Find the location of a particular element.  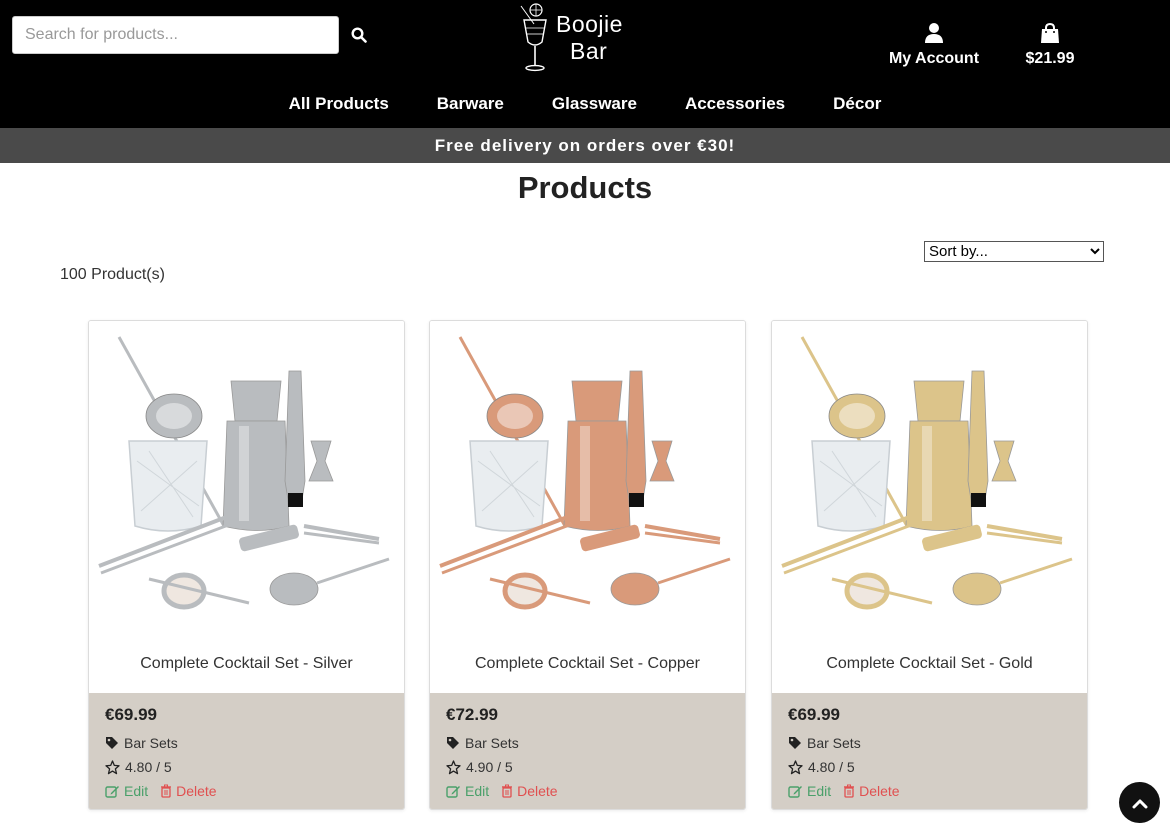

search-icon is located at coordinates (359, 35).